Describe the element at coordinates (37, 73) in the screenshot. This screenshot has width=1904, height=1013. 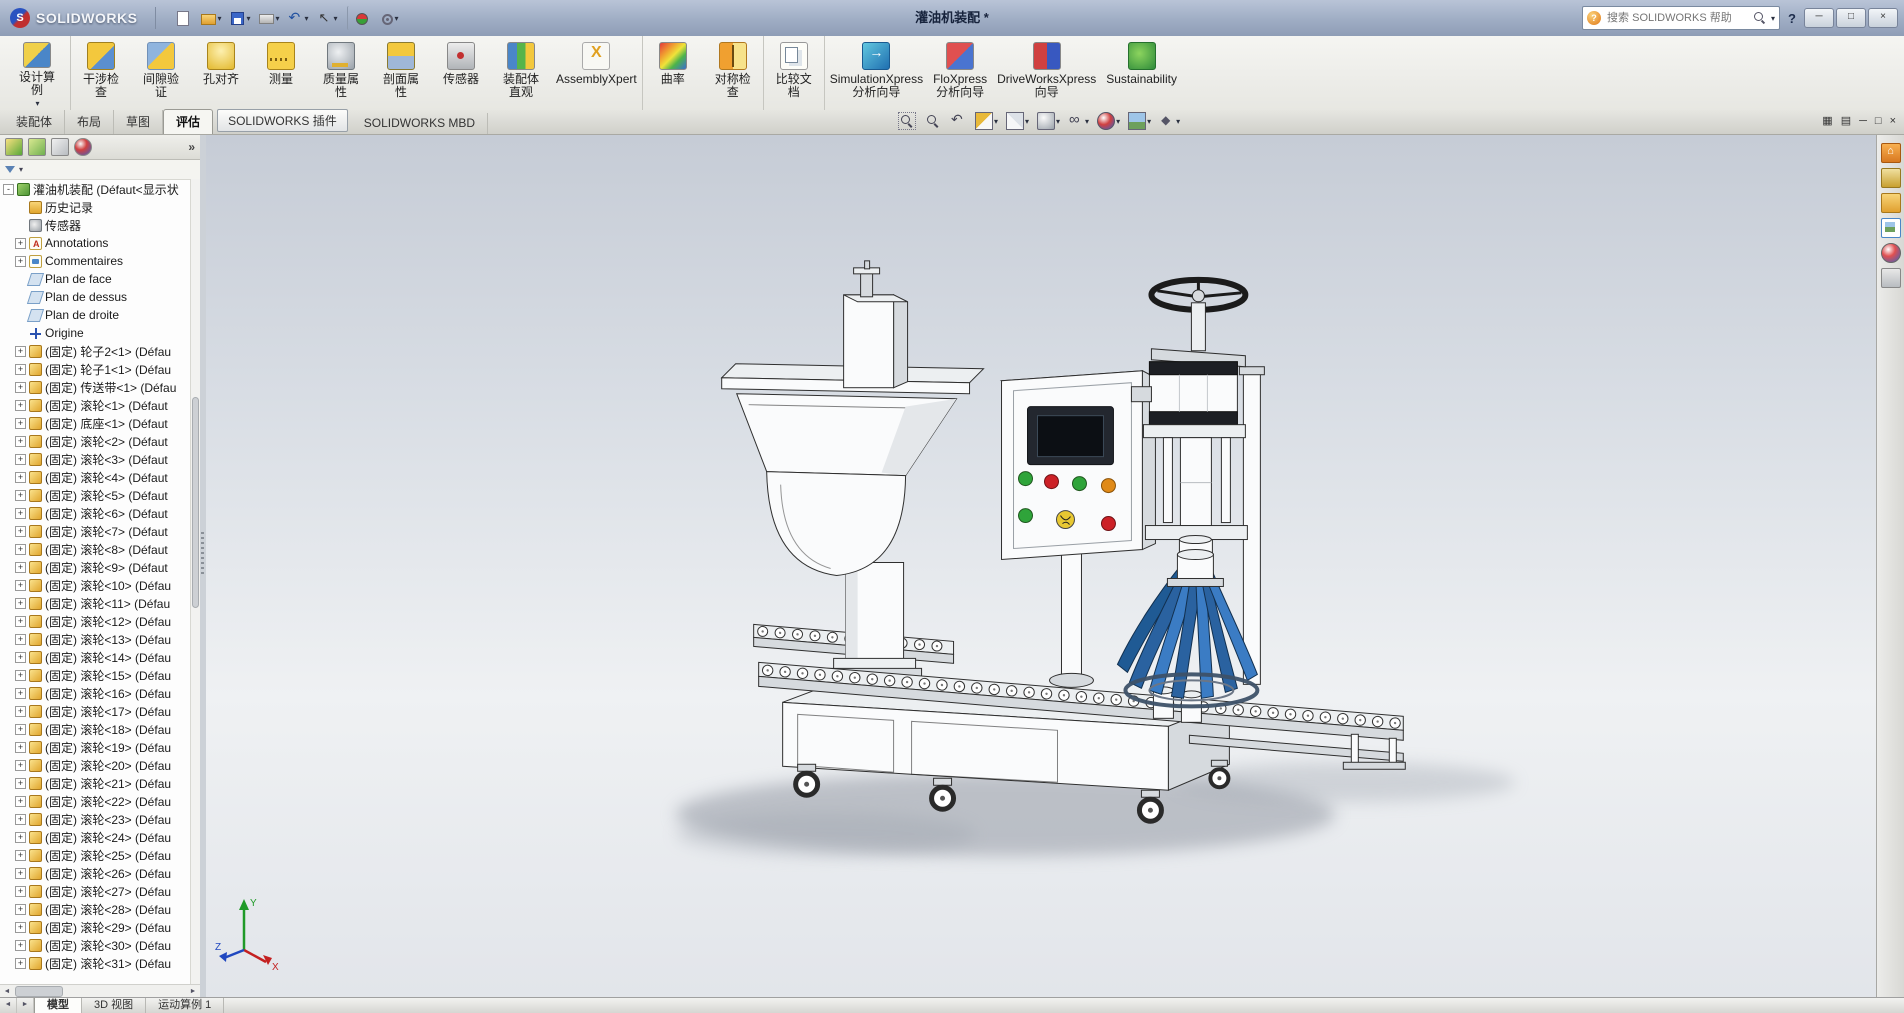
I see `design-study-button: 设计算 例 ▾` at that location.